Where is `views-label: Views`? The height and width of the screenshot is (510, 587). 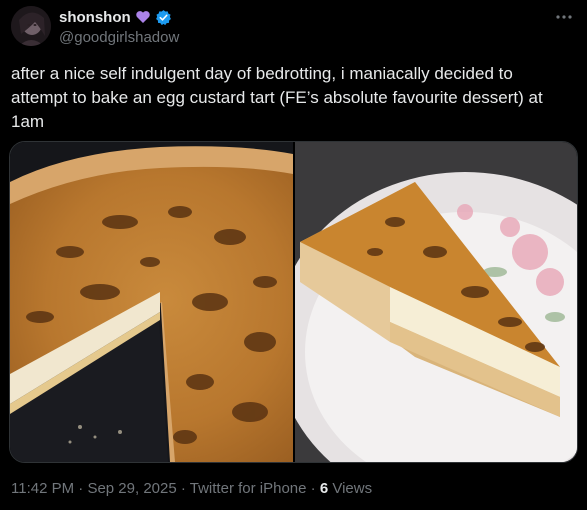 views-label: Views is located at coordinates (352, 488).